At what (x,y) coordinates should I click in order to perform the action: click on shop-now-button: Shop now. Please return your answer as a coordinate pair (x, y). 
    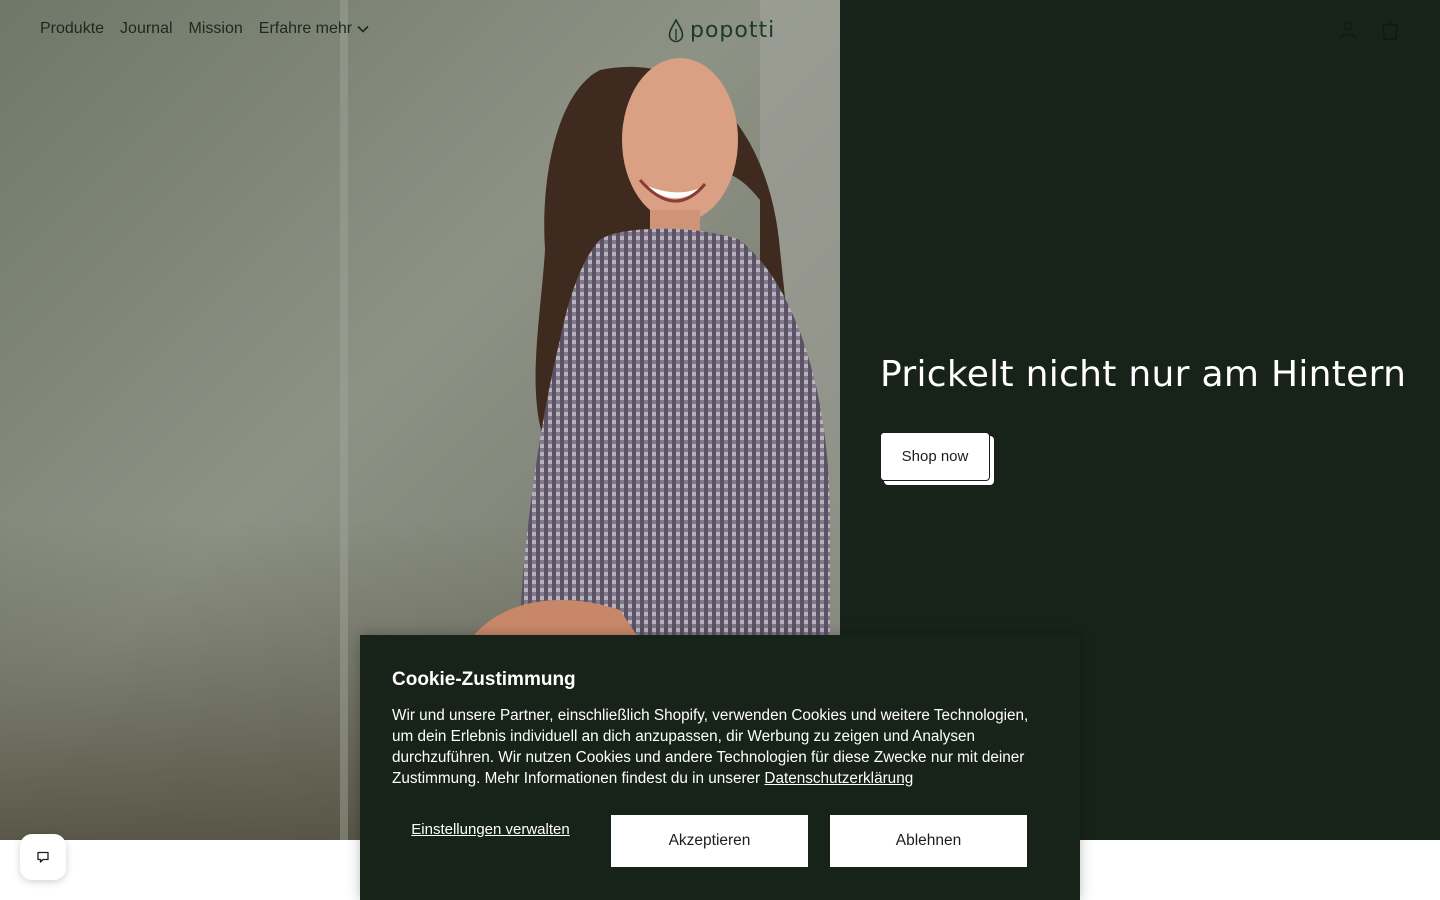
    Looking at the image, I should click on (935, 456).